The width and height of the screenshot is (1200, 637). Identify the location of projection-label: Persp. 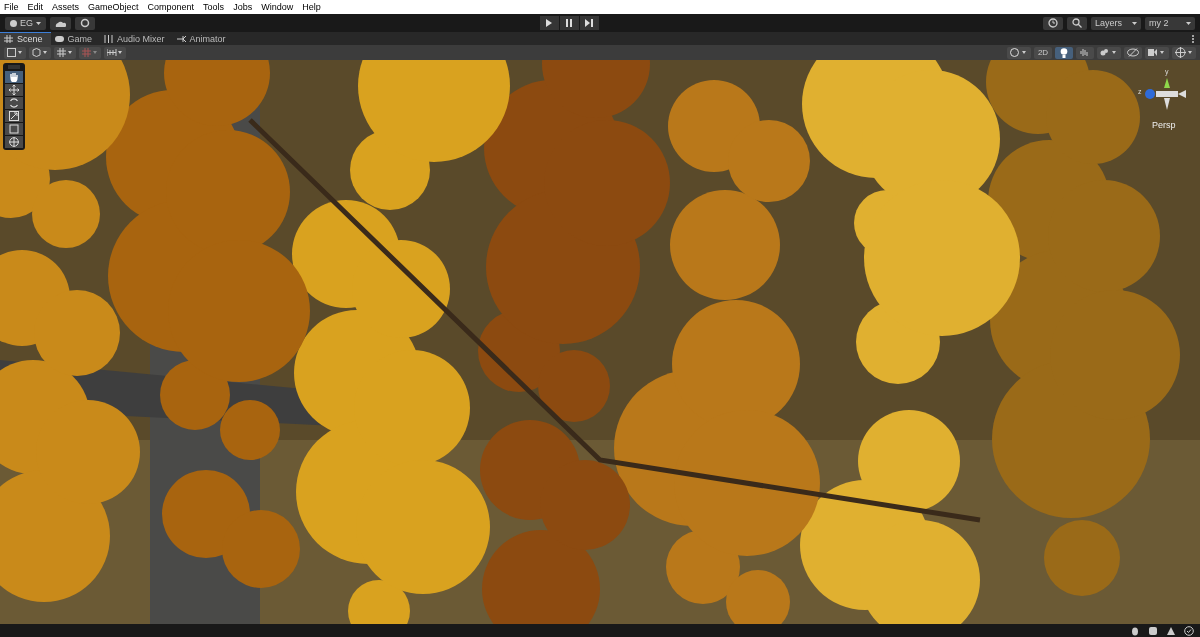
(1164, 125).